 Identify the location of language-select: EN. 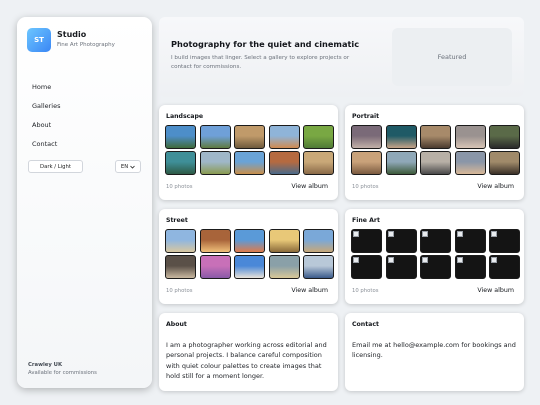
(128, 166).